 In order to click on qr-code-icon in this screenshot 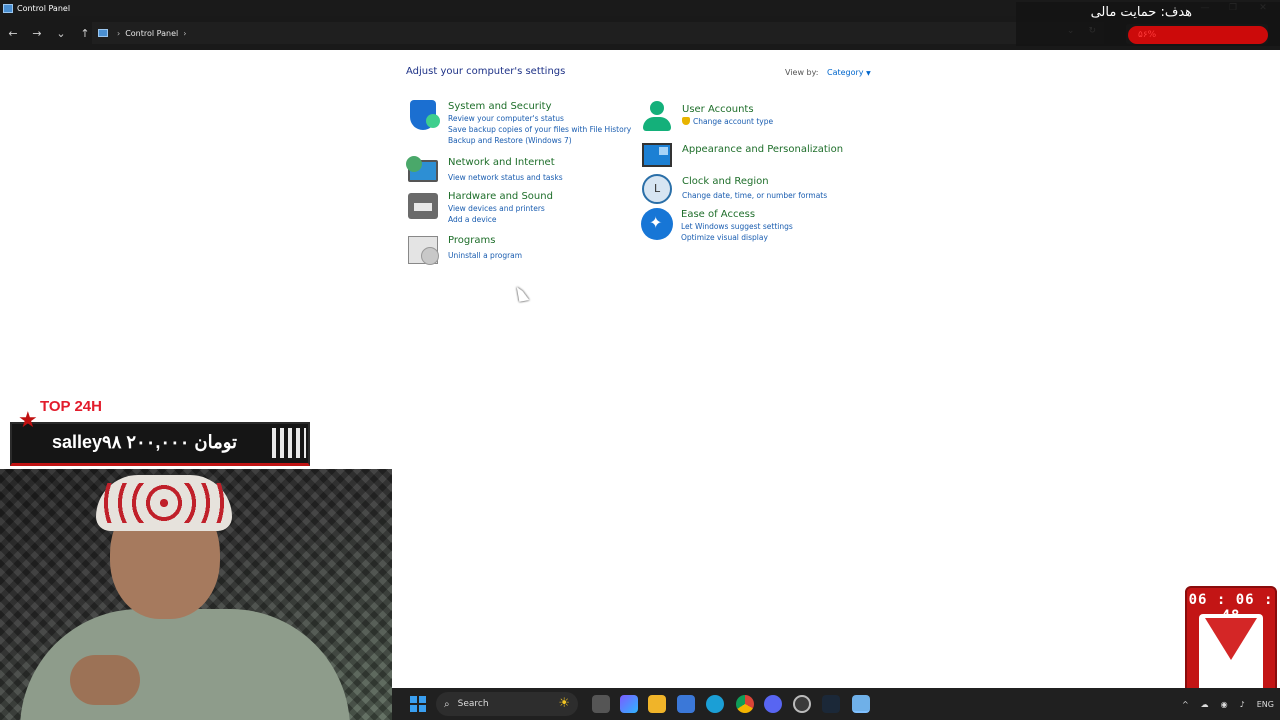, I will do `click(289, 443)`.